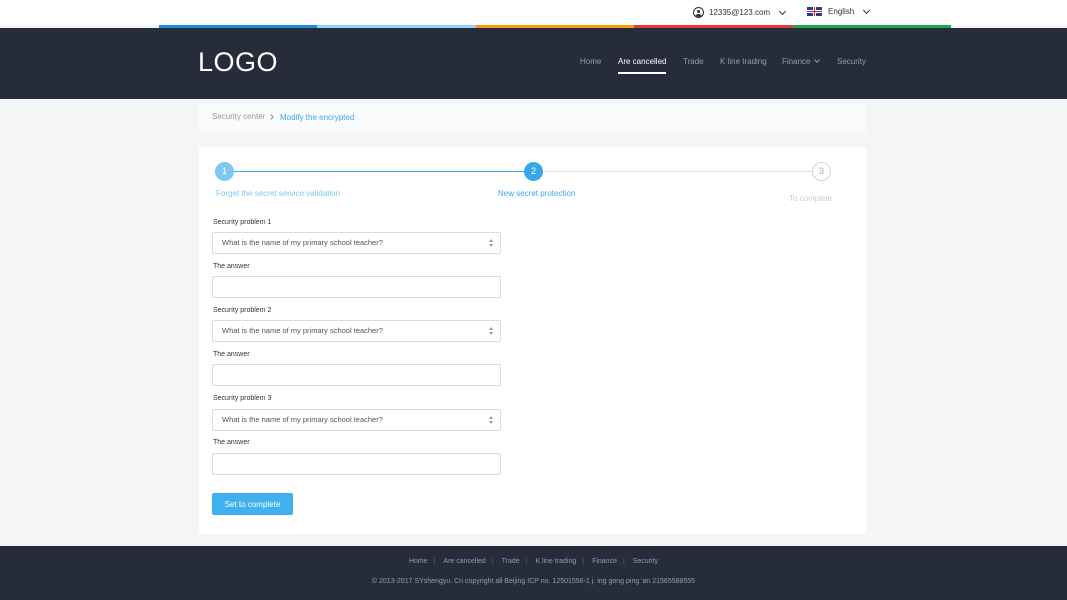 The image size is (1067, 600). I want to click on nav-finance-label: Finance, so click(796, 61).